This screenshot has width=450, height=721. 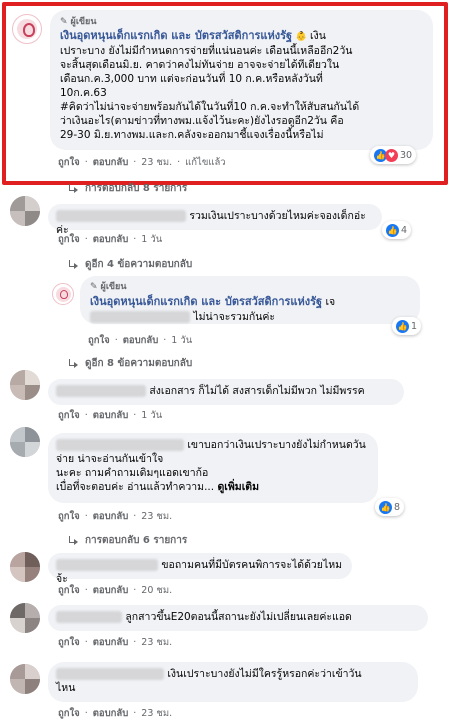 What do you see at coordinates (200, 569) in the screenshot?
I see `comment-bubble: ขอถามคนที่มีบัตรคนพิการจะได้ด้วยไหมจ้ะ` at bounding box center [200, 569].